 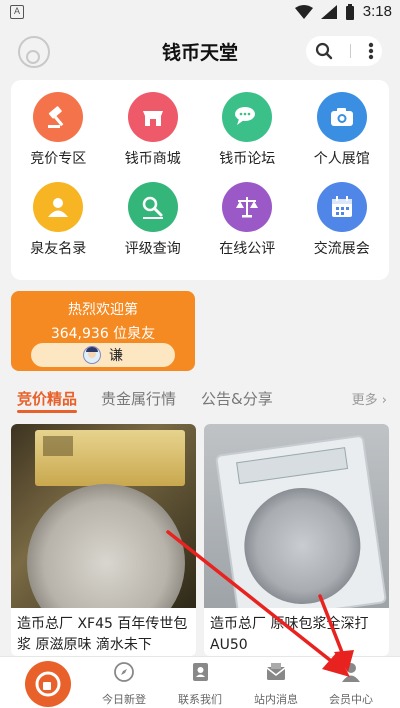 I want to click on welcome-line-2: 364,936 位泉友, so click(x=103, y=334).